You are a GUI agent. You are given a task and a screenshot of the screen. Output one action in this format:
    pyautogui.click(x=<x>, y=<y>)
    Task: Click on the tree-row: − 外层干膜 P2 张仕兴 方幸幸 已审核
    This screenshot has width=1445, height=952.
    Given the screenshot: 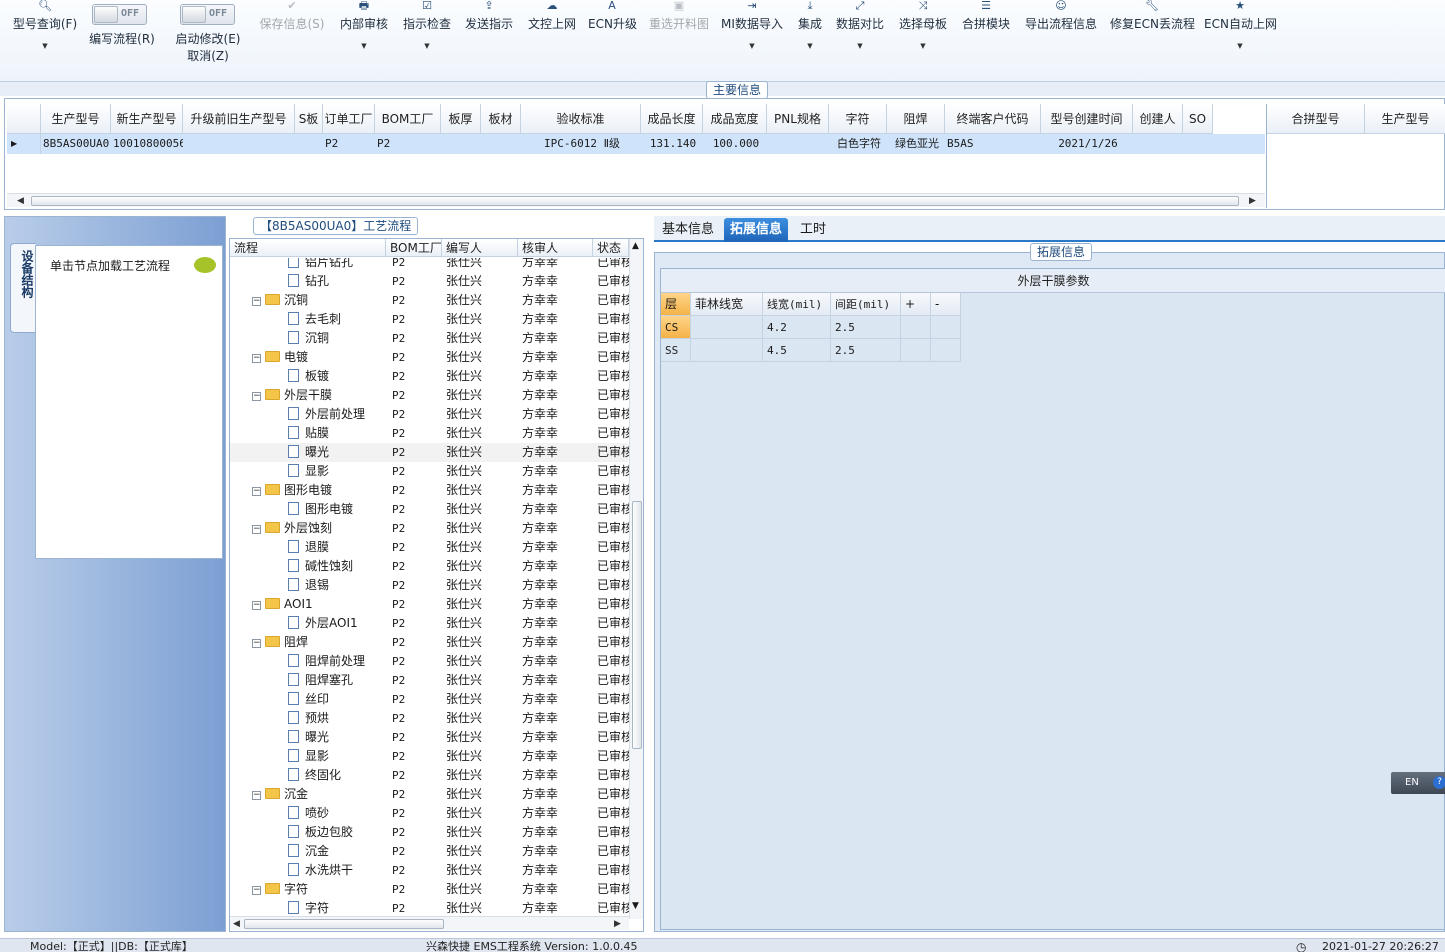 What is the action you would take?
    pyautogui.click(x=429, y=395)
    